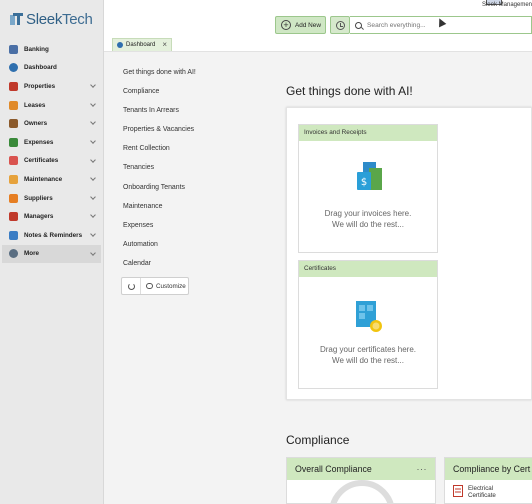  What do you see at coordinates (506, 5) in the screenshot?
I see `window-title: Sleek Managemen` at bounding box center [506, 5].